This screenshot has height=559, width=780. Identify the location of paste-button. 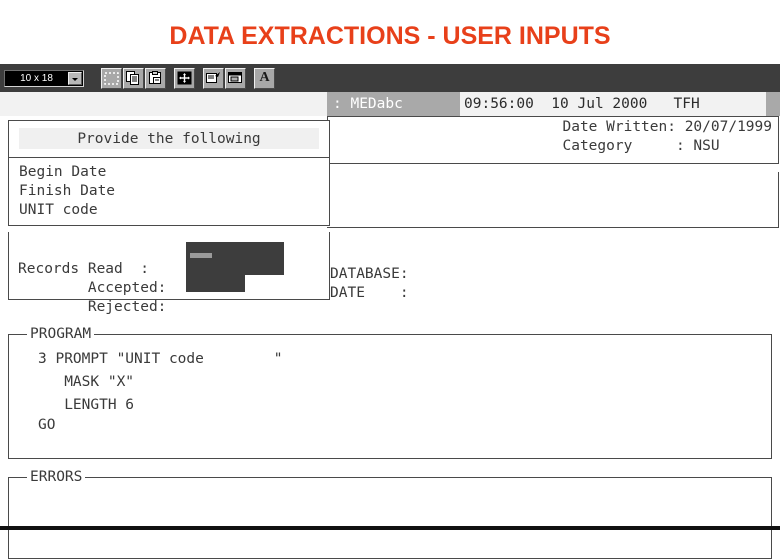
(155, 78).